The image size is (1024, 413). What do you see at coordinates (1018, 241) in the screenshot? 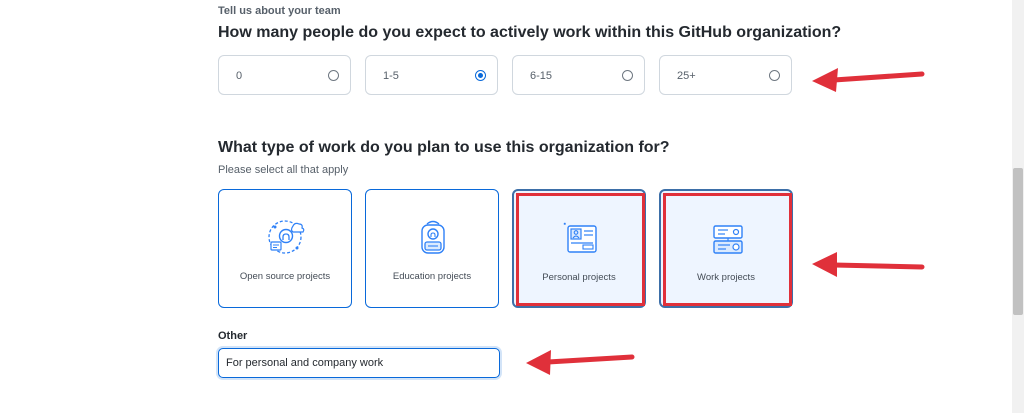
I see `scrollbar-thumb` at bounding box center [1018, 241].